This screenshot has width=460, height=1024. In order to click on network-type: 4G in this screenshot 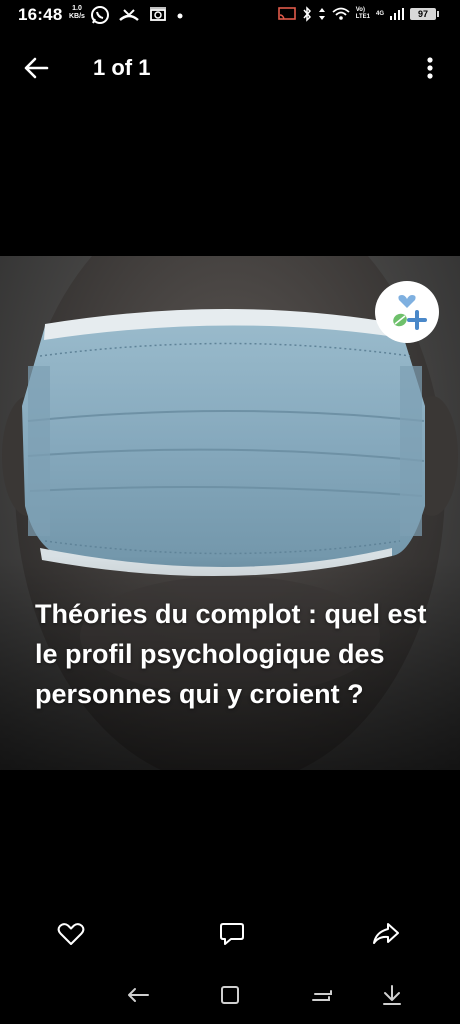, I will do `click(379, 13)`.